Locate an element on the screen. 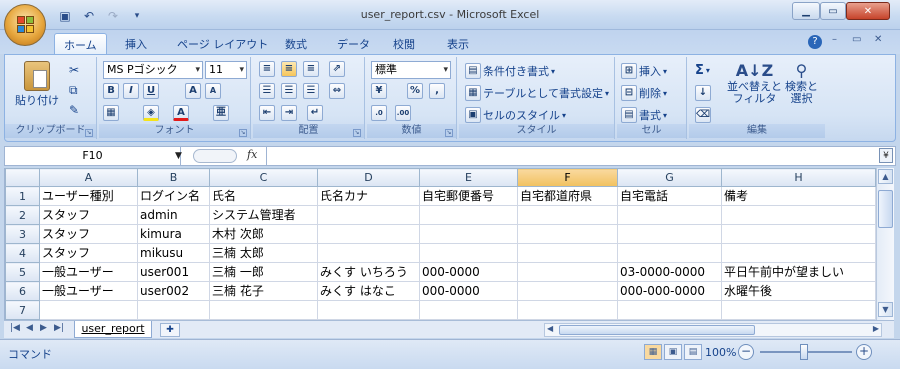 This screenshot has height=369, width=900. zoom-slider-thumb is located at coordinates (804, 352).